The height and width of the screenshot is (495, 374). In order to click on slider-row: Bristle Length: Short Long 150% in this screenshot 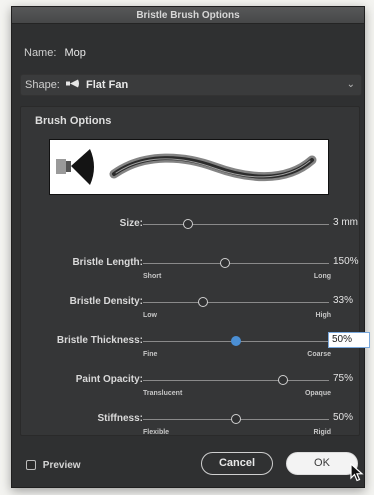, I will do `click(191, 274)`.